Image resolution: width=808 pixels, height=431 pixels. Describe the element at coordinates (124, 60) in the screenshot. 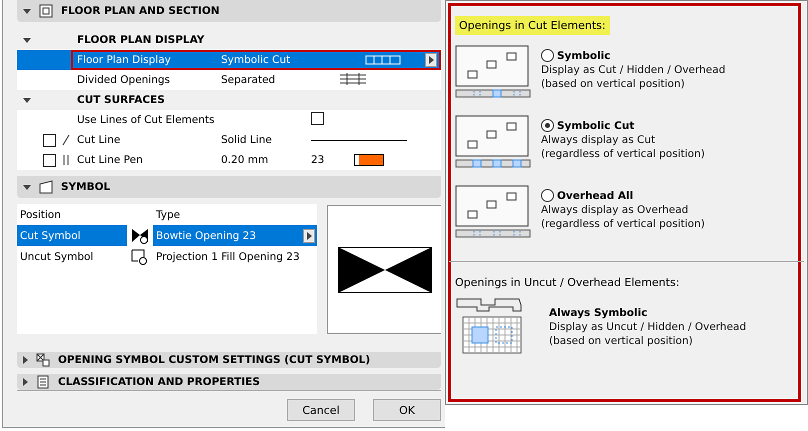

I see `property-label: Floor Plan Display` at that location.